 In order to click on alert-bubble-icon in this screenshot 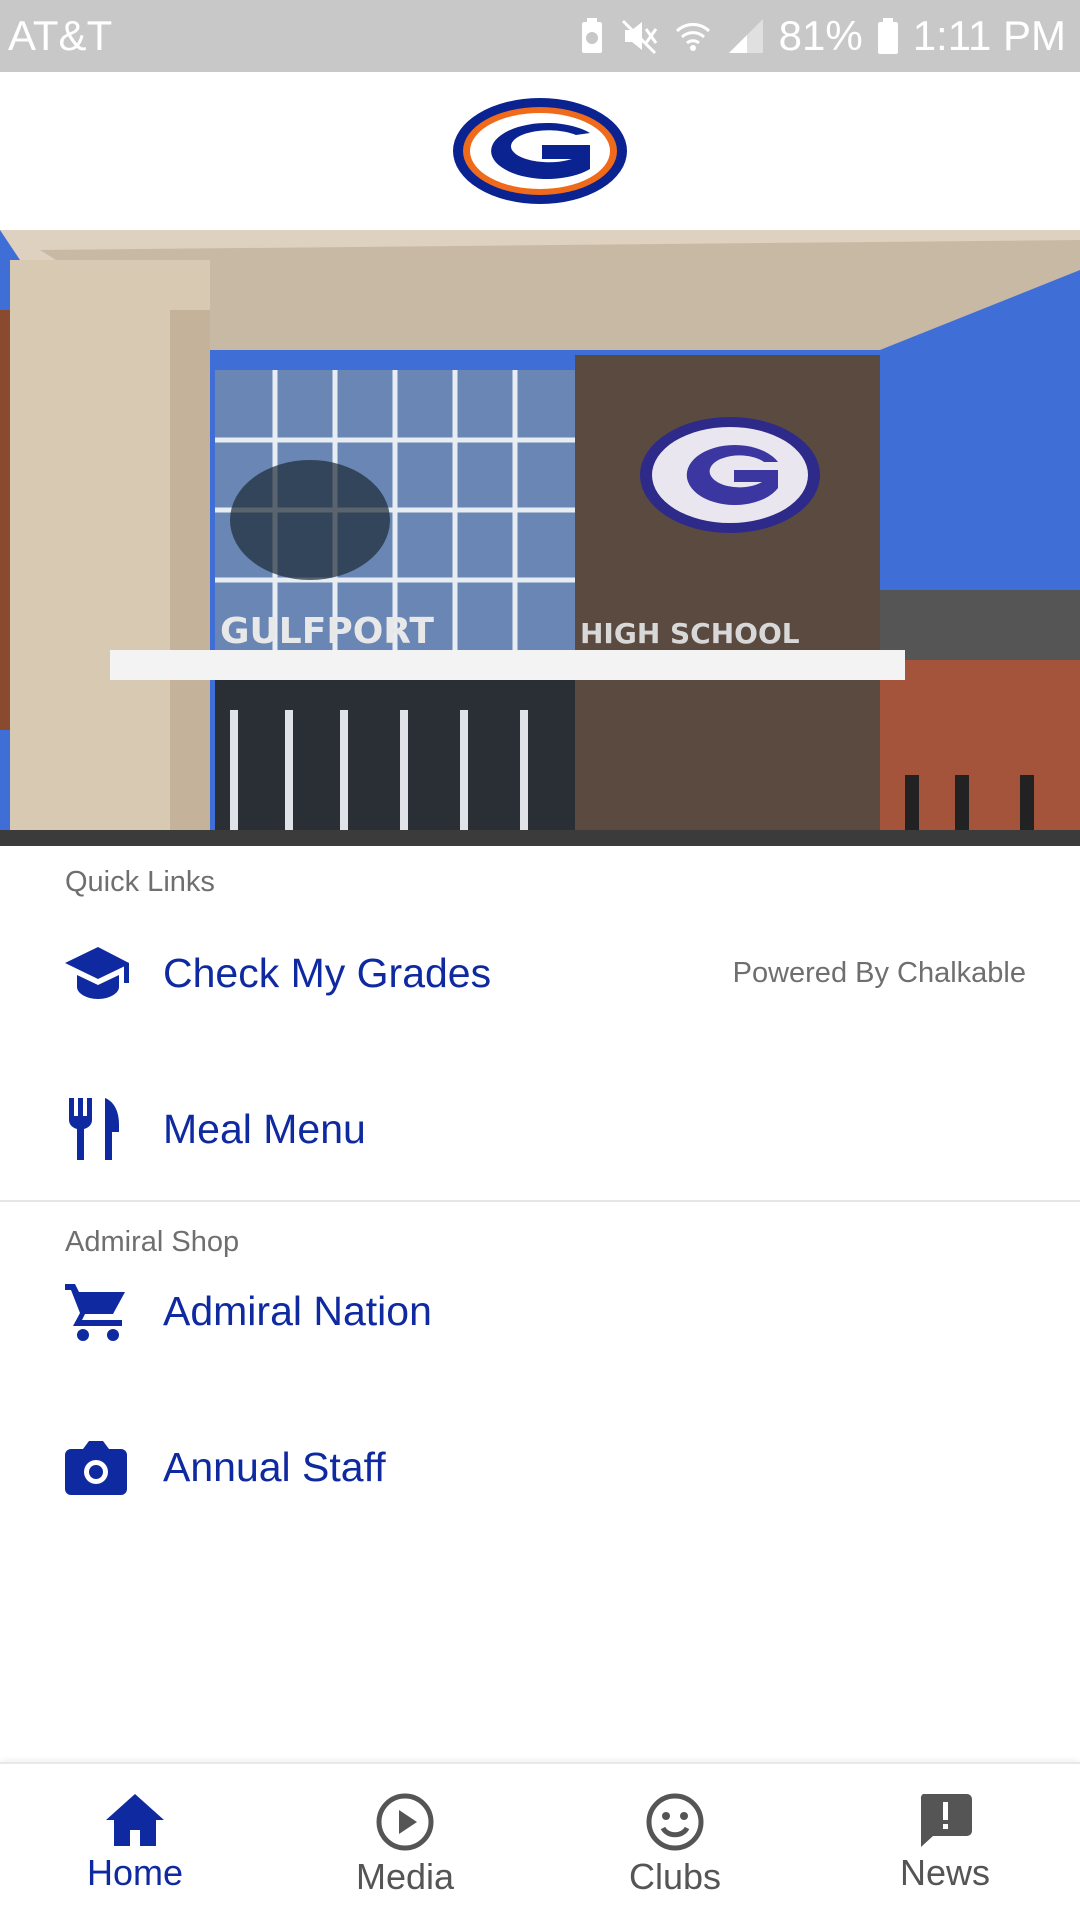, I will do `click(946, 1820)`.